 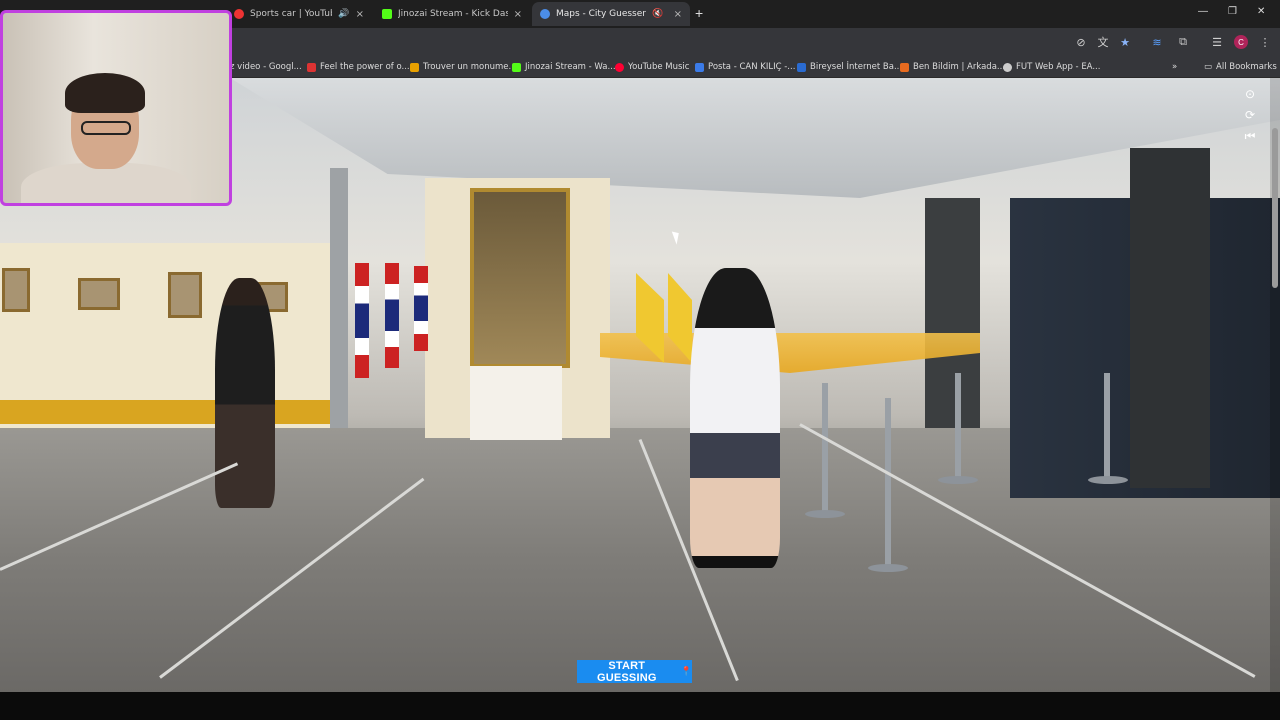 I want to click on white-altar, so click(x=516, y=403).